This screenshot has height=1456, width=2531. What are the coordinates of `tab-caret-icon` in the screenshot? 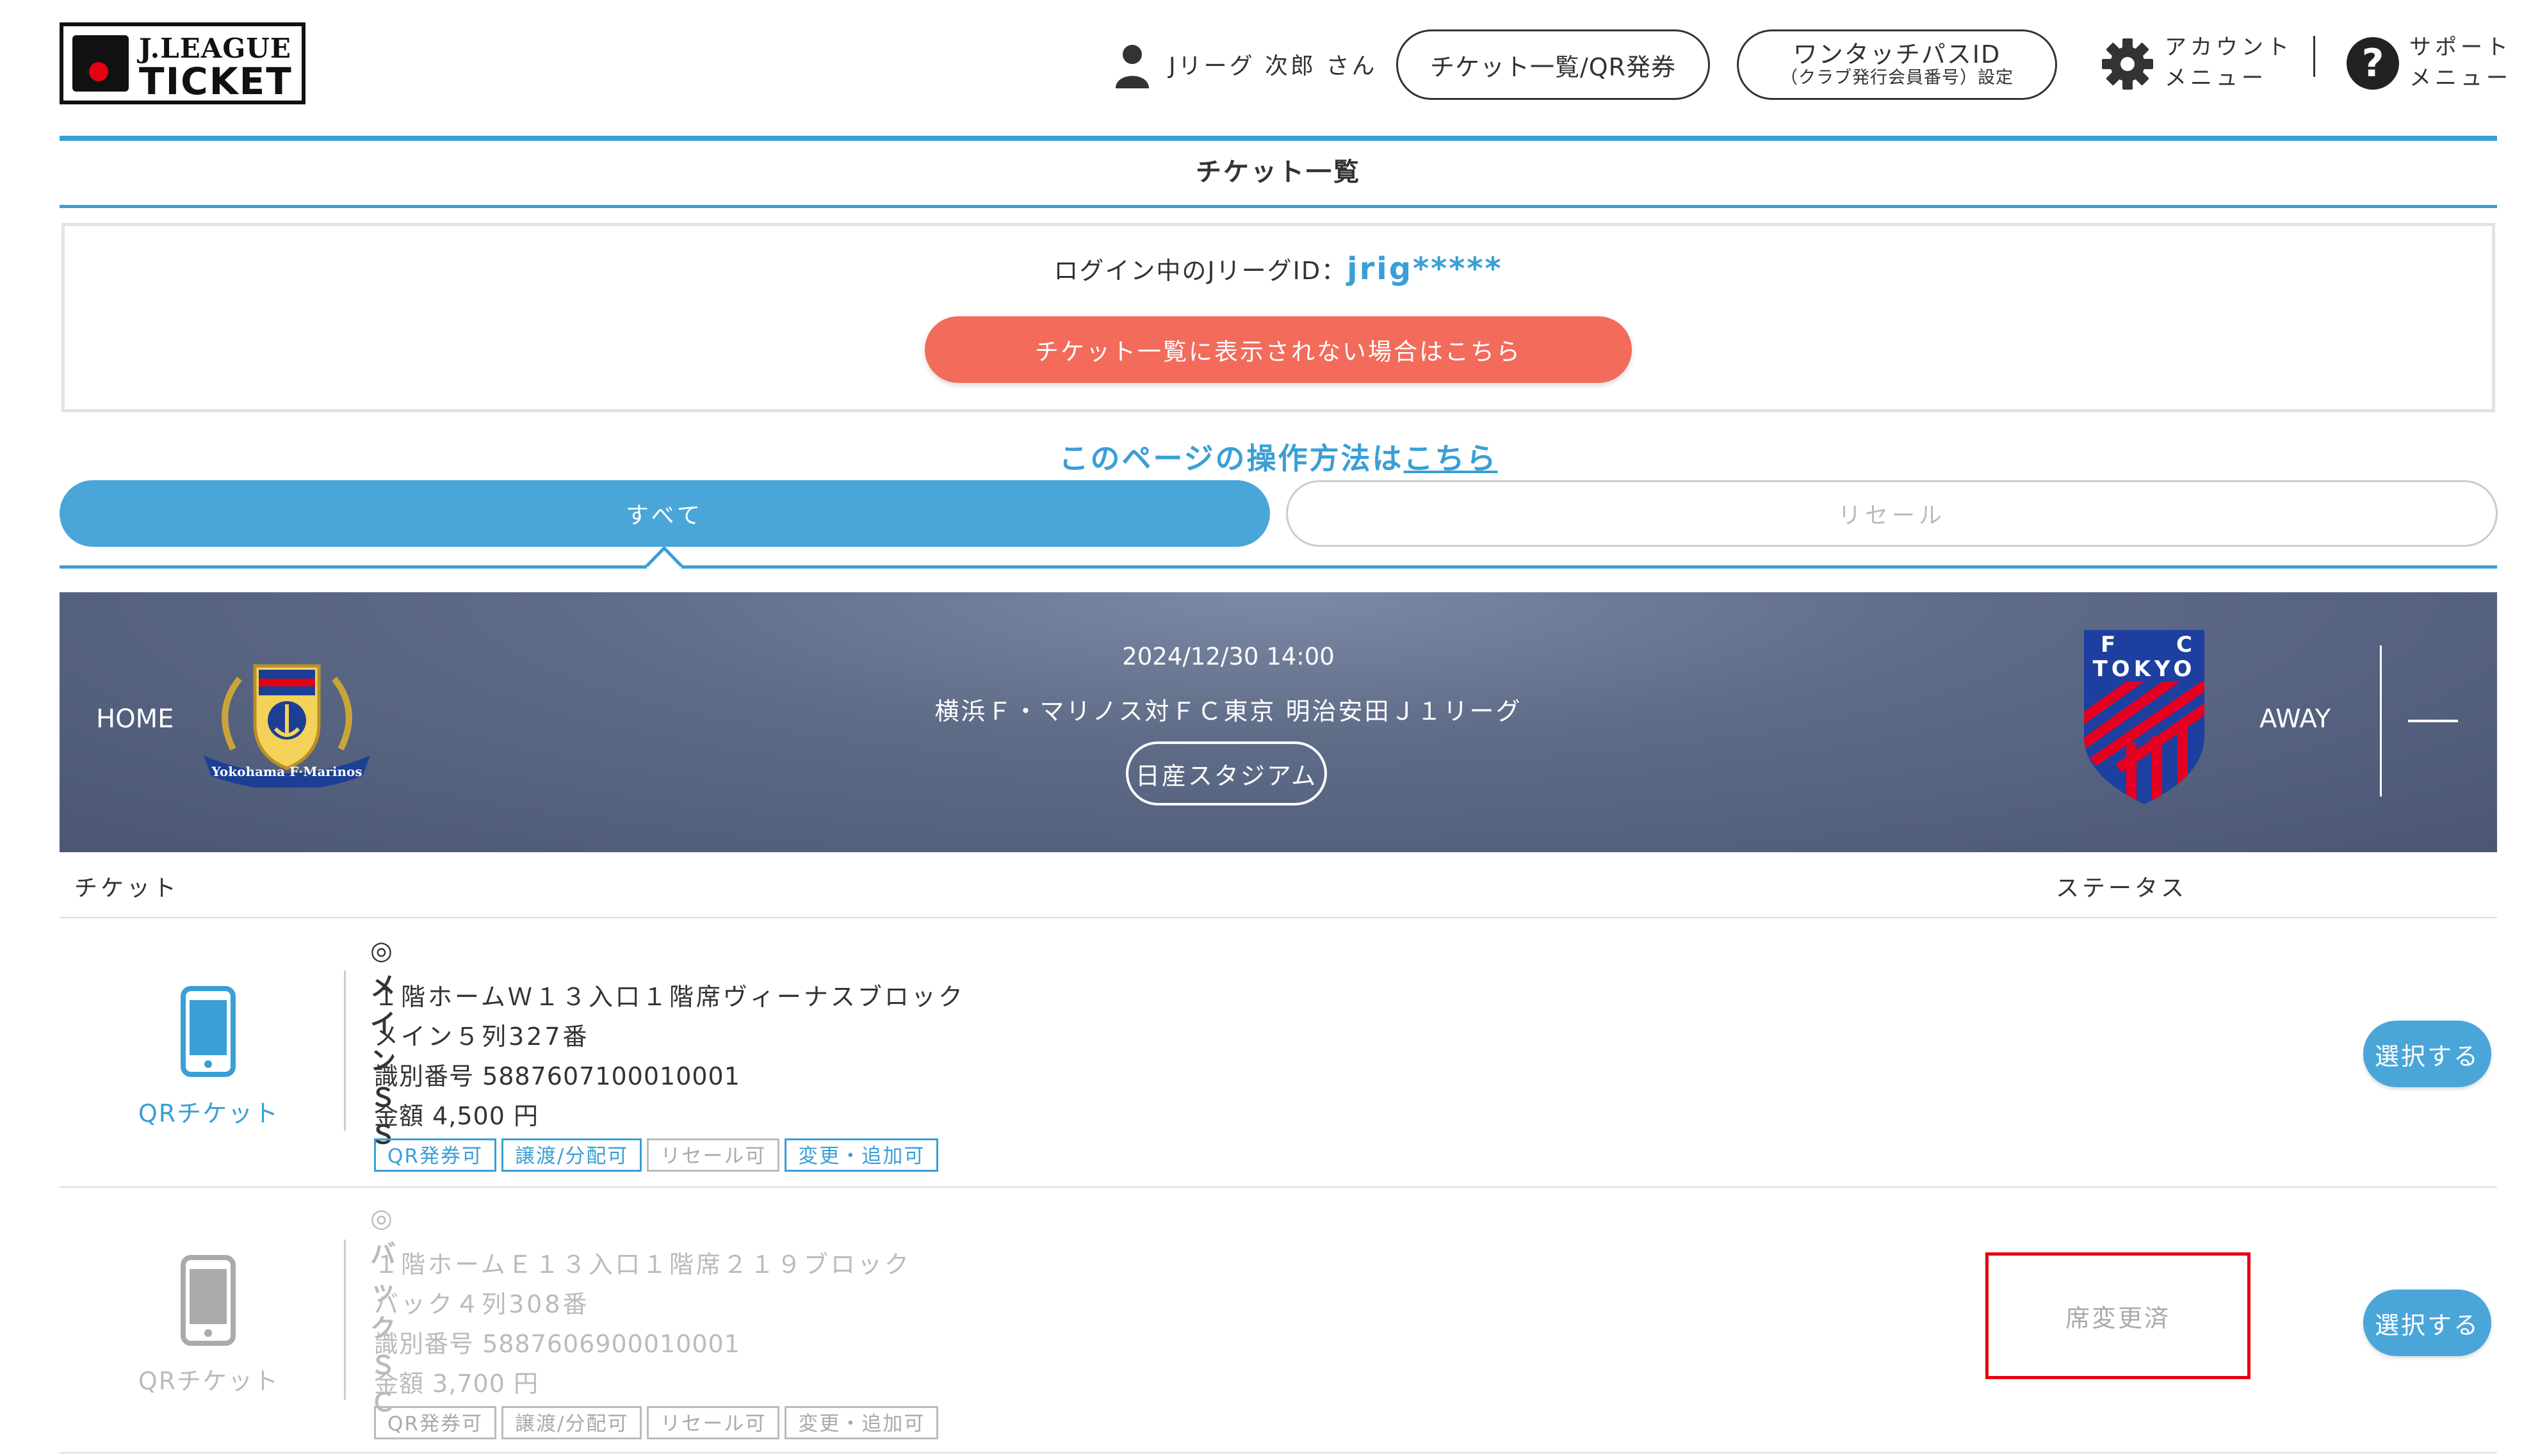 It's located at (664, 558).